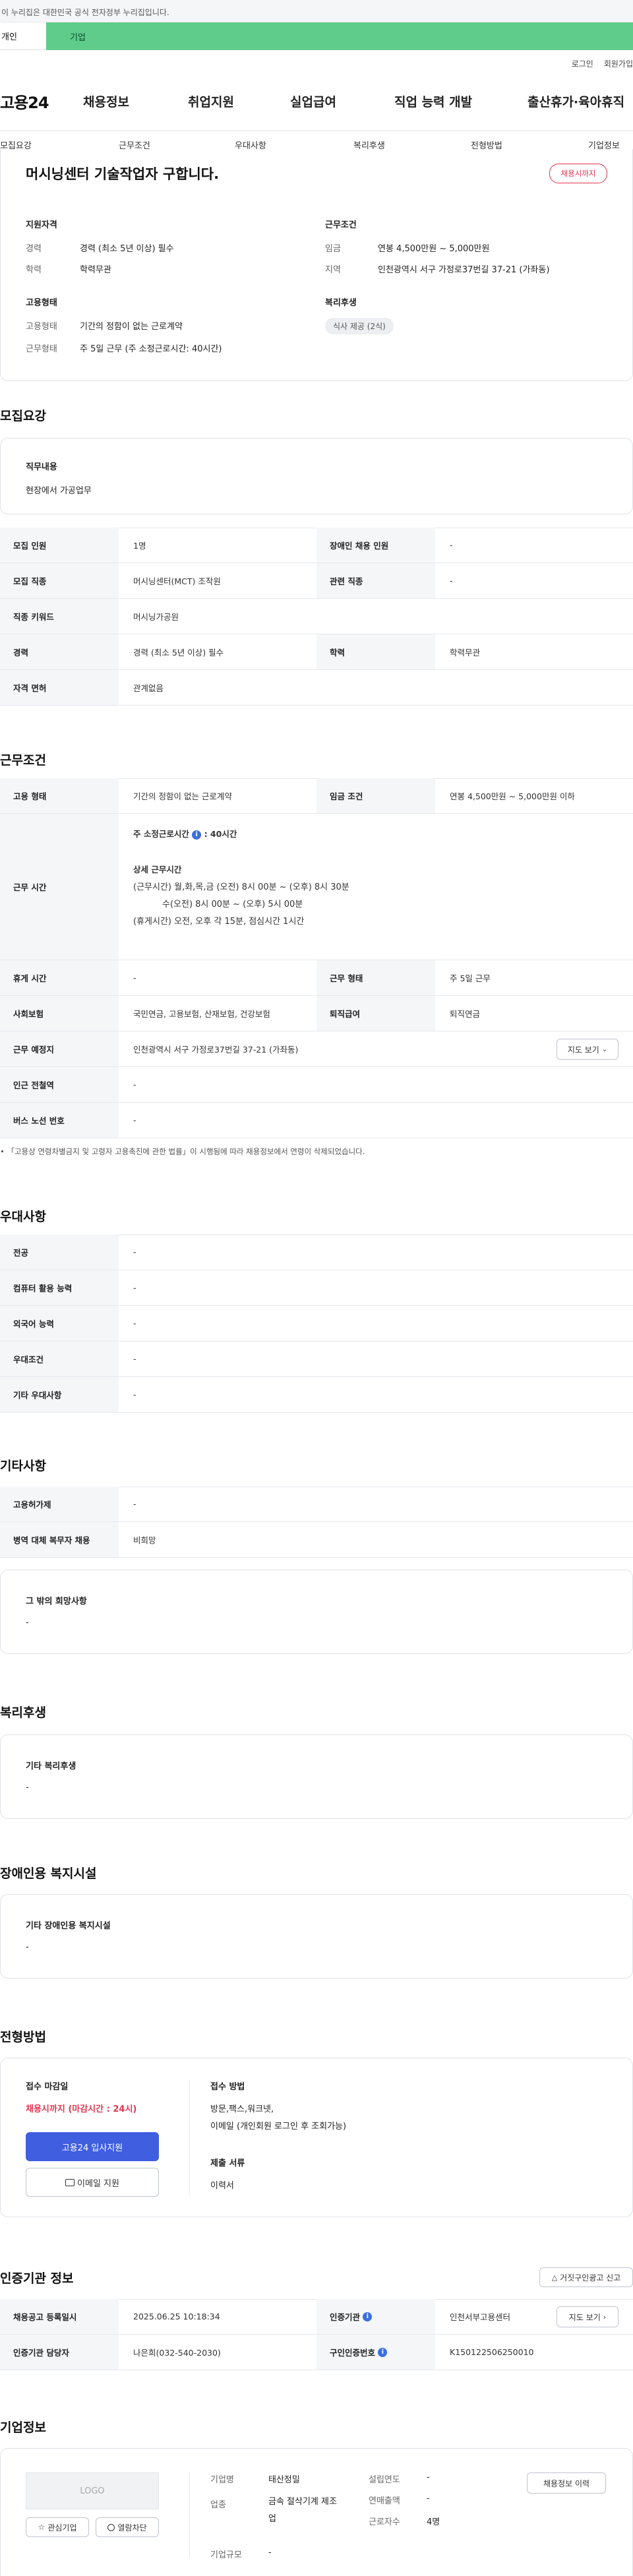 The height and width of the screenshot is (2576, 633). Describe the element at coordinates (37, 2278) in the screenshot. I see `cert-heading: 인증기관 정보` at that location.